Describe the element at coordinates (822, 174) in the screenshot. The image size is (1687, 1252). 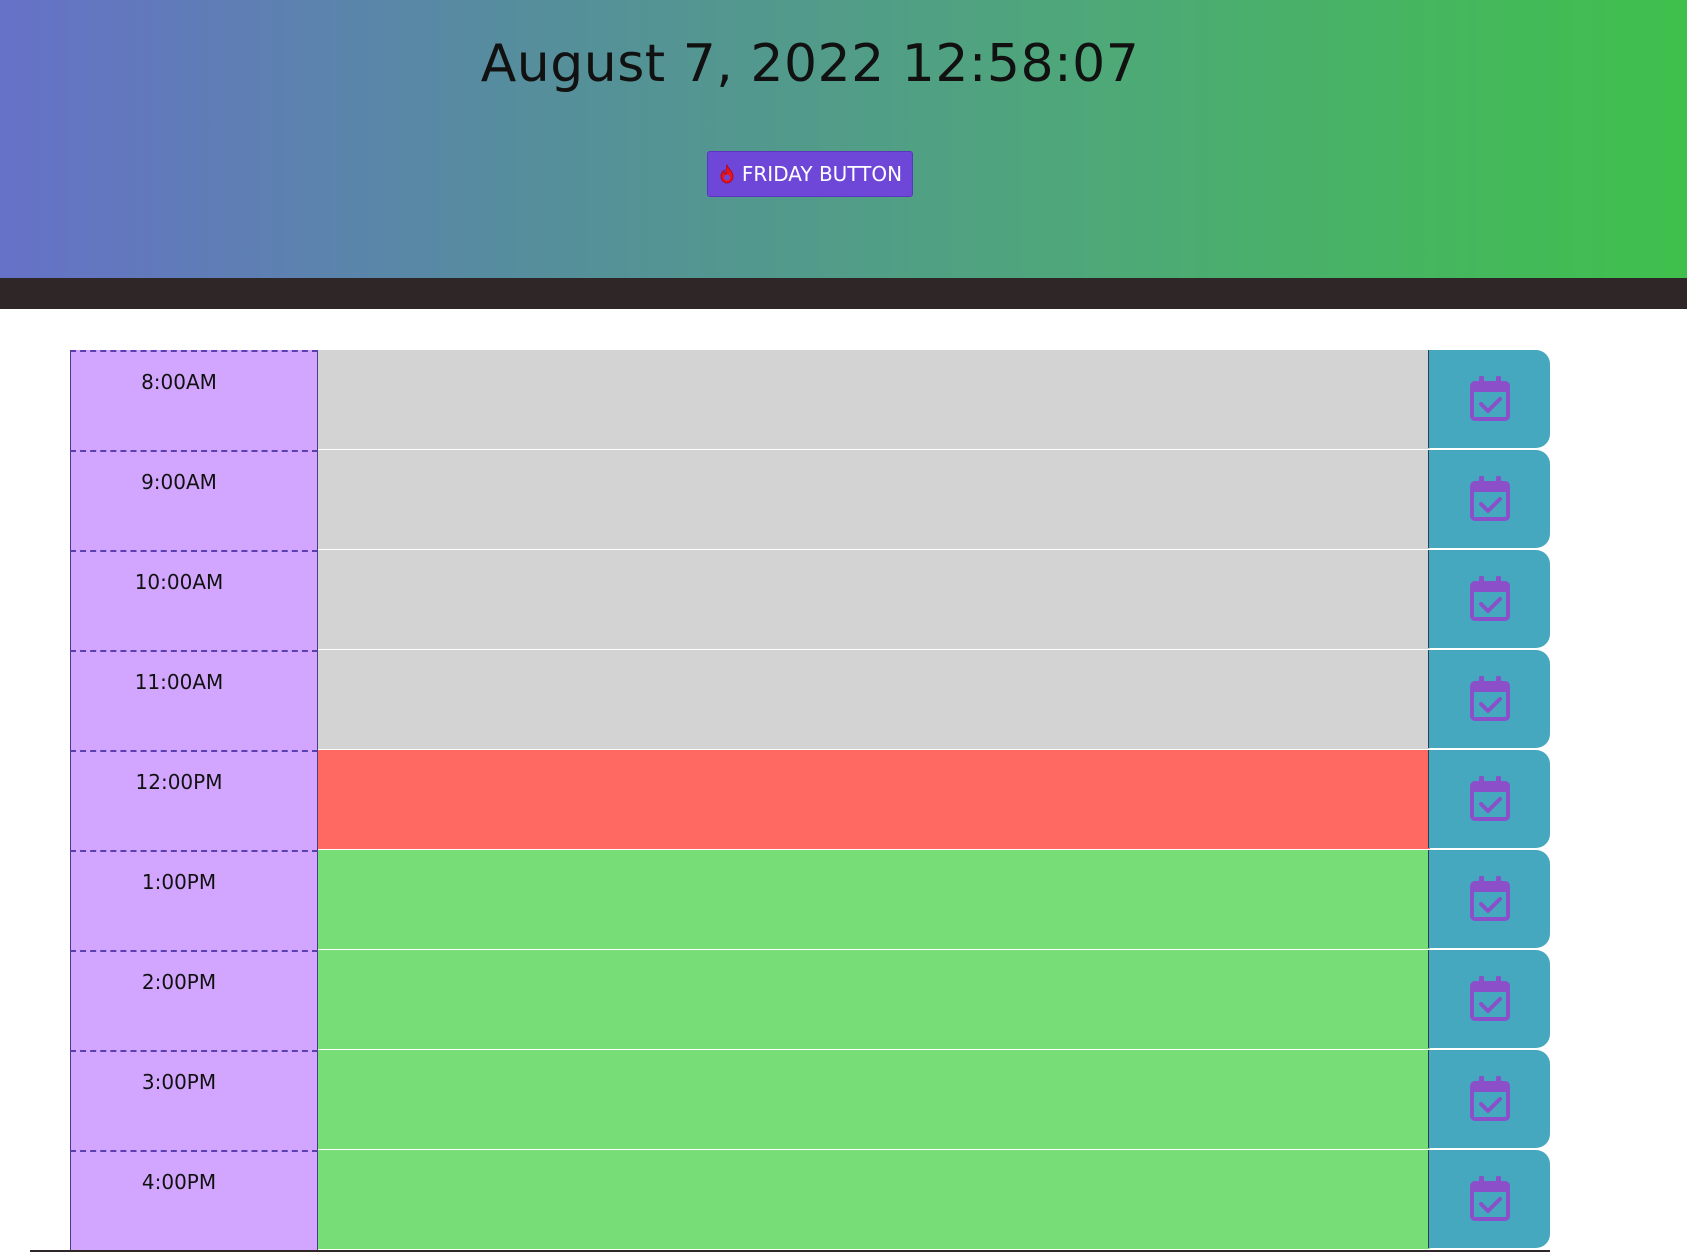
I see `friday-button-label: FRIDAY BUTTON` at that location.